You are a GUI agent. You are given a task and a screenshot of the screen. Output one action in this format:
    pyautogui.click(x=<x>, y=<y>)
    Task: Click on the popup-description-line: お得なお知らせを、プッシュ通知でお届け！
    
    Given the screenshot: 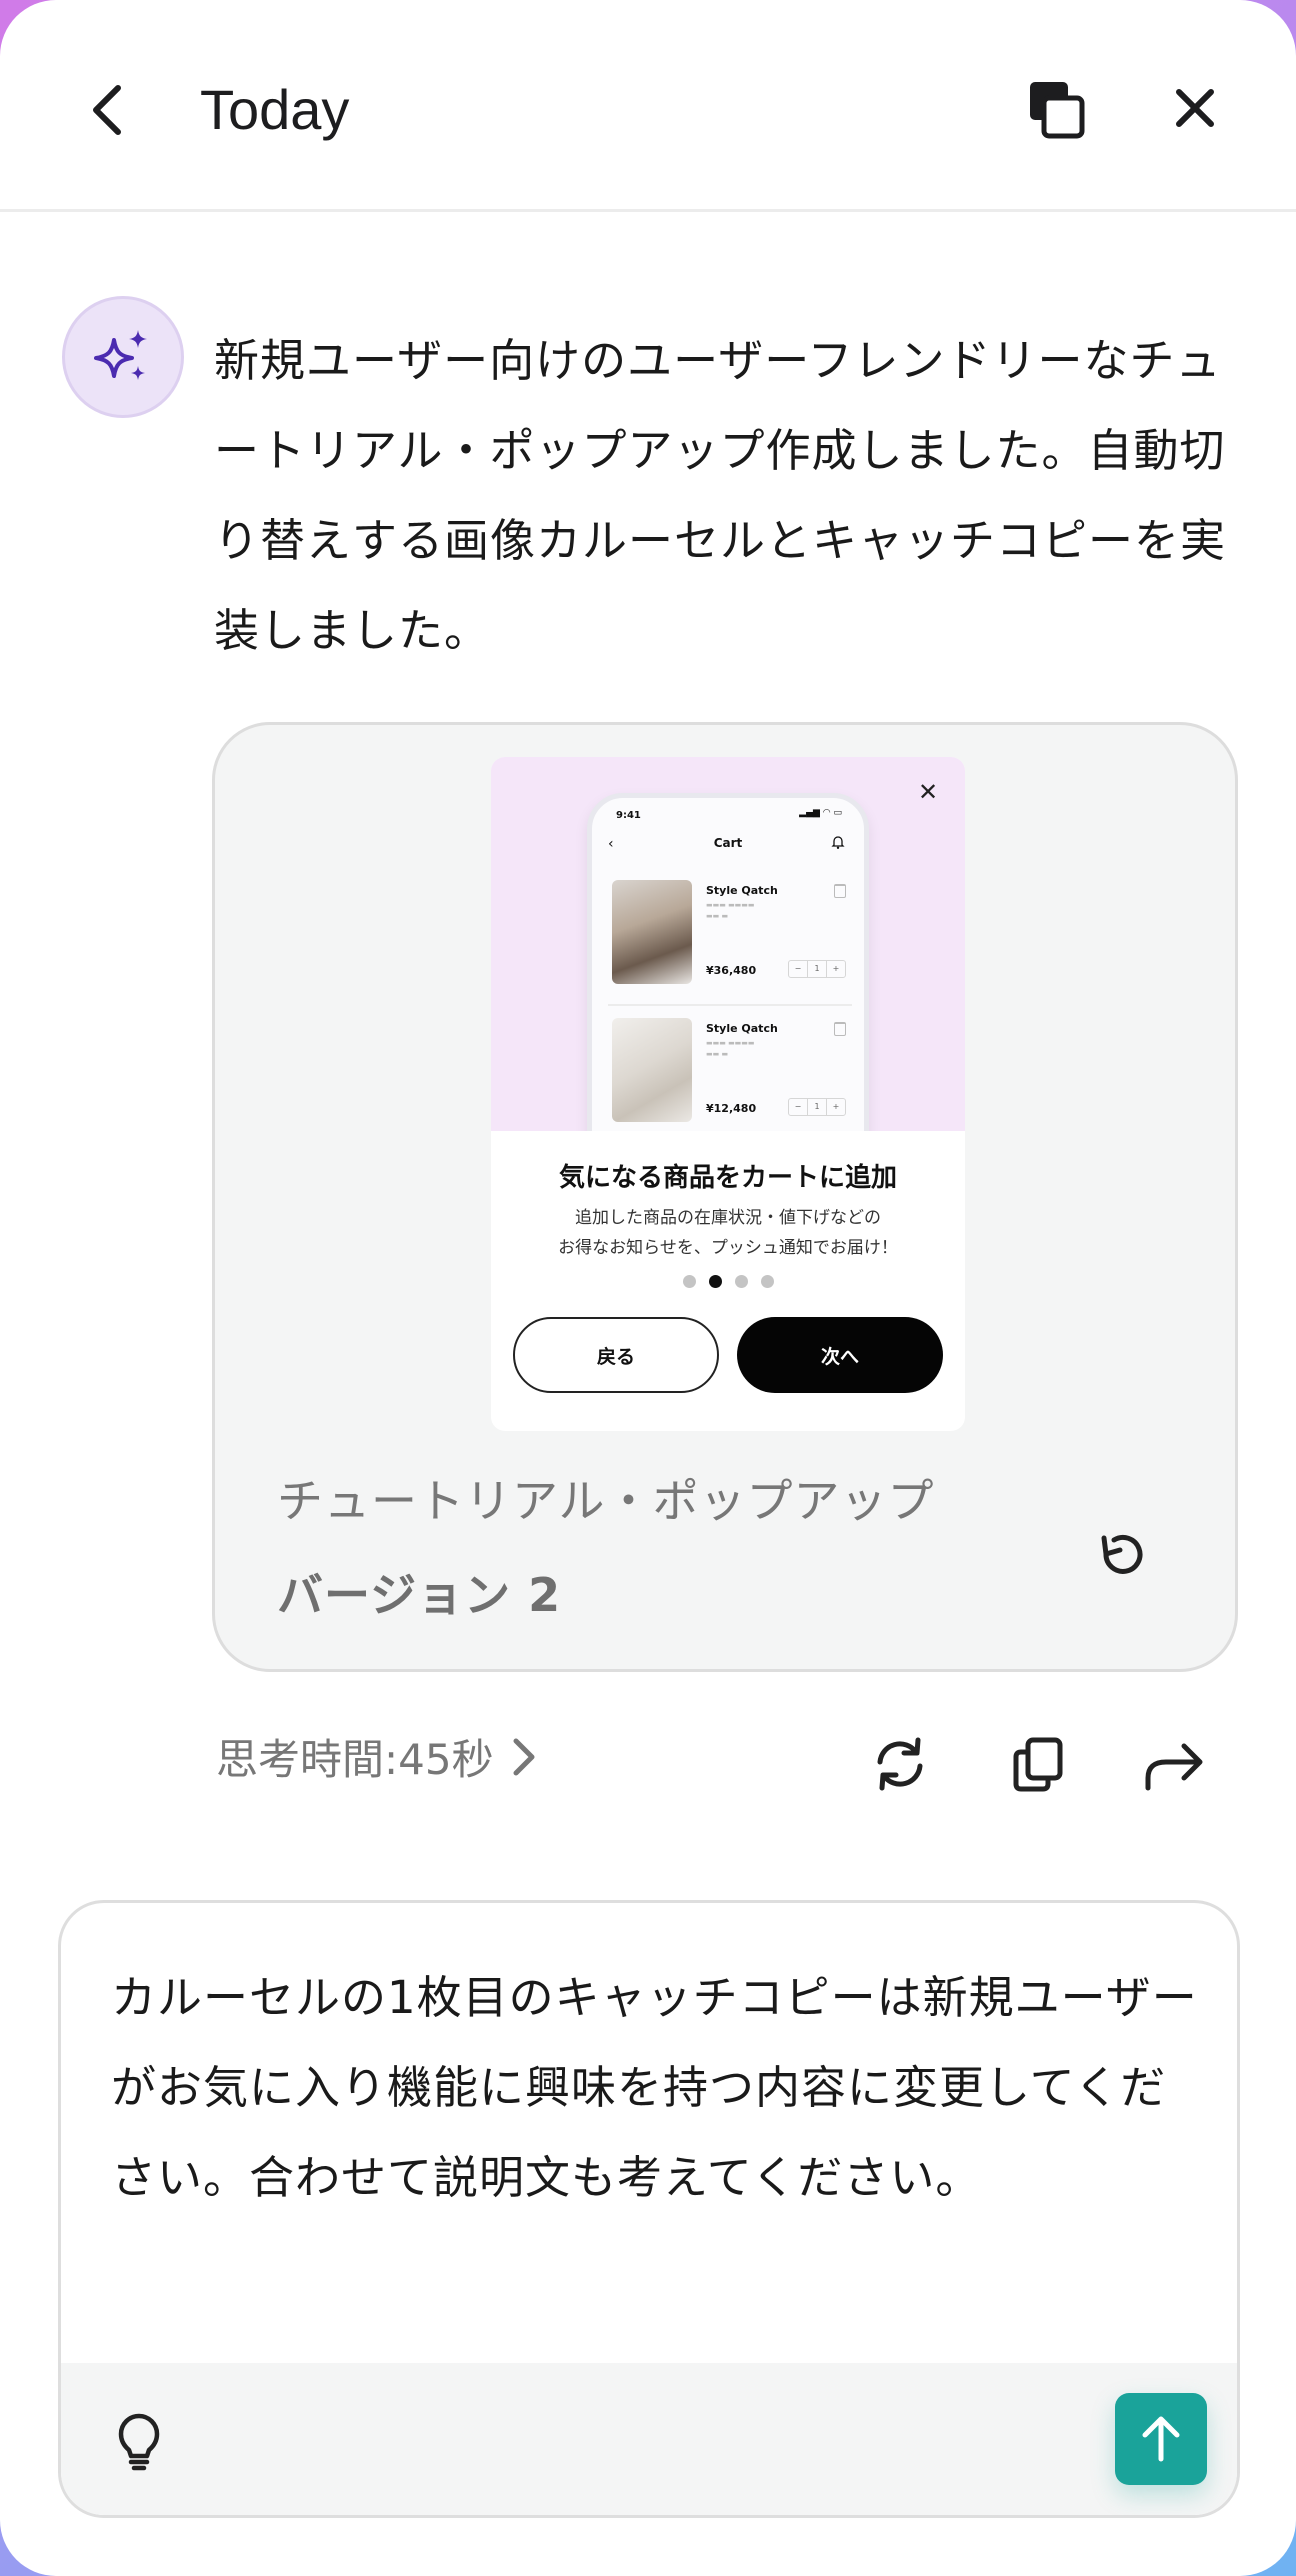 What is the action you would take?
    pyautogui.click(x=728, y=1248)
    